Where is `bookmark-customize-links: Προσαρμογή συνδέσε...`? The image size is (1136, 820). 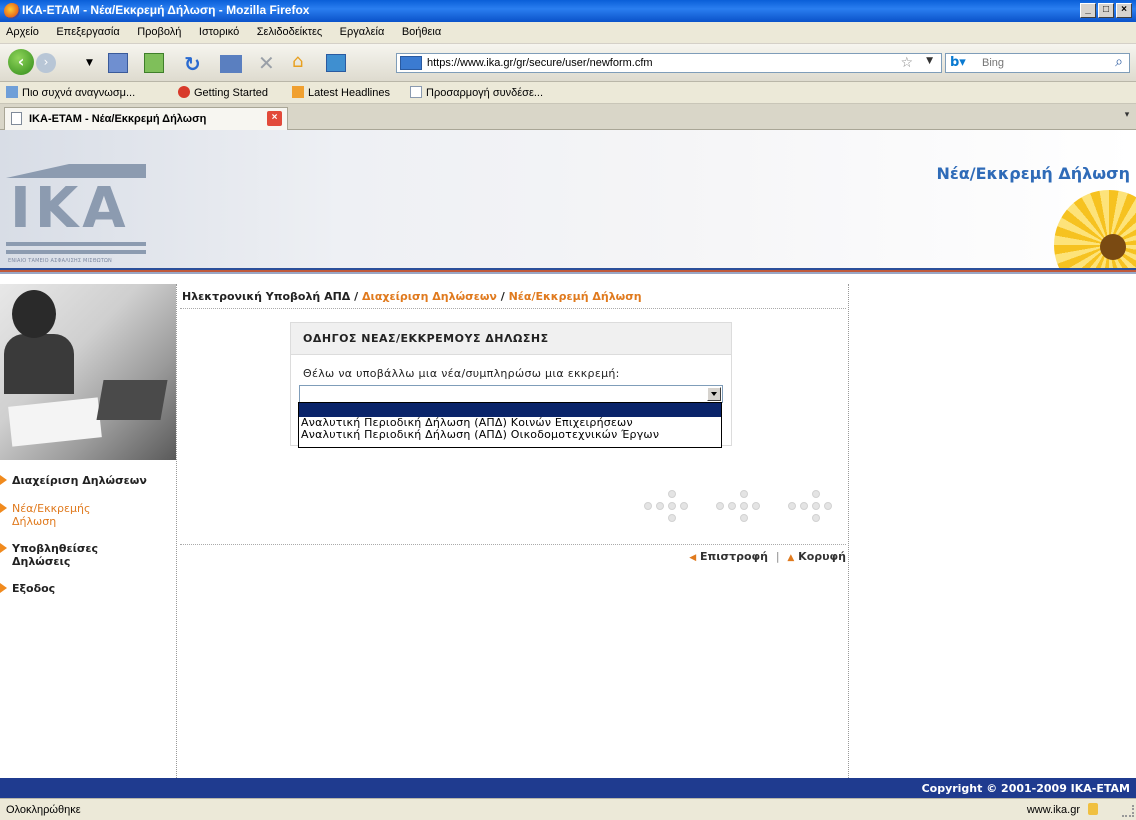 bookmark-customize-links: Προσαρμογή συνδέσε... is located at coordinates (476, 92).